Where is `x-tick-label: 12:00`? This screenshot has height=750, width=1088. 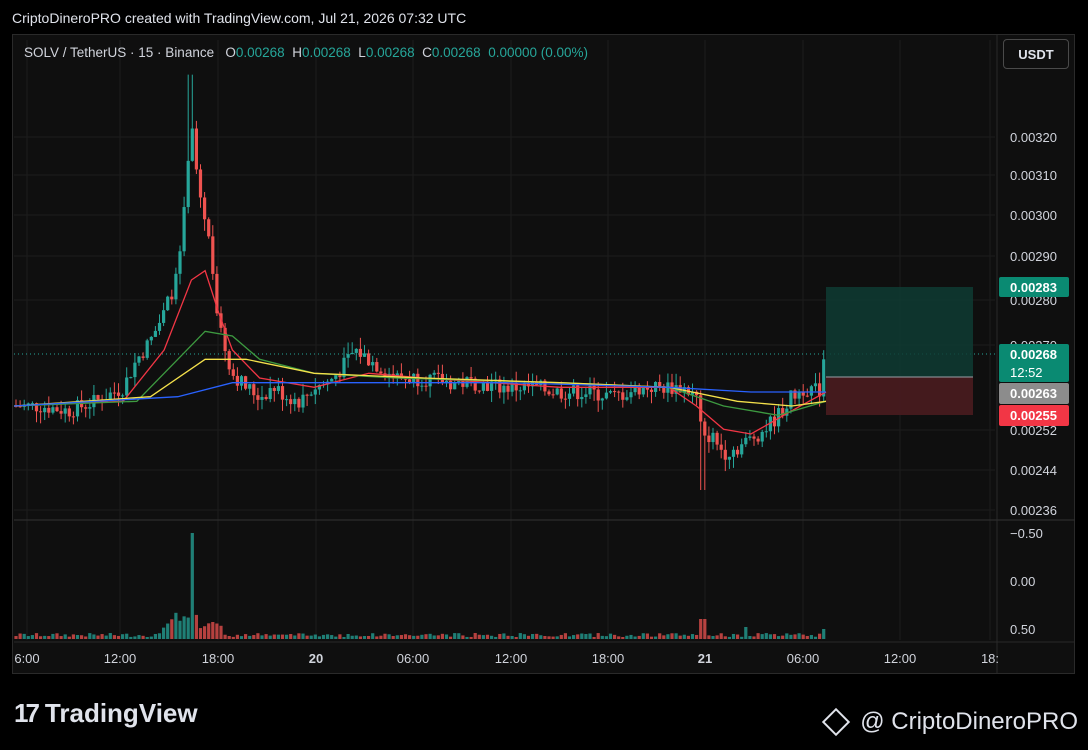 x-tick-label: 12:00 is located at coordinates (900, 658).